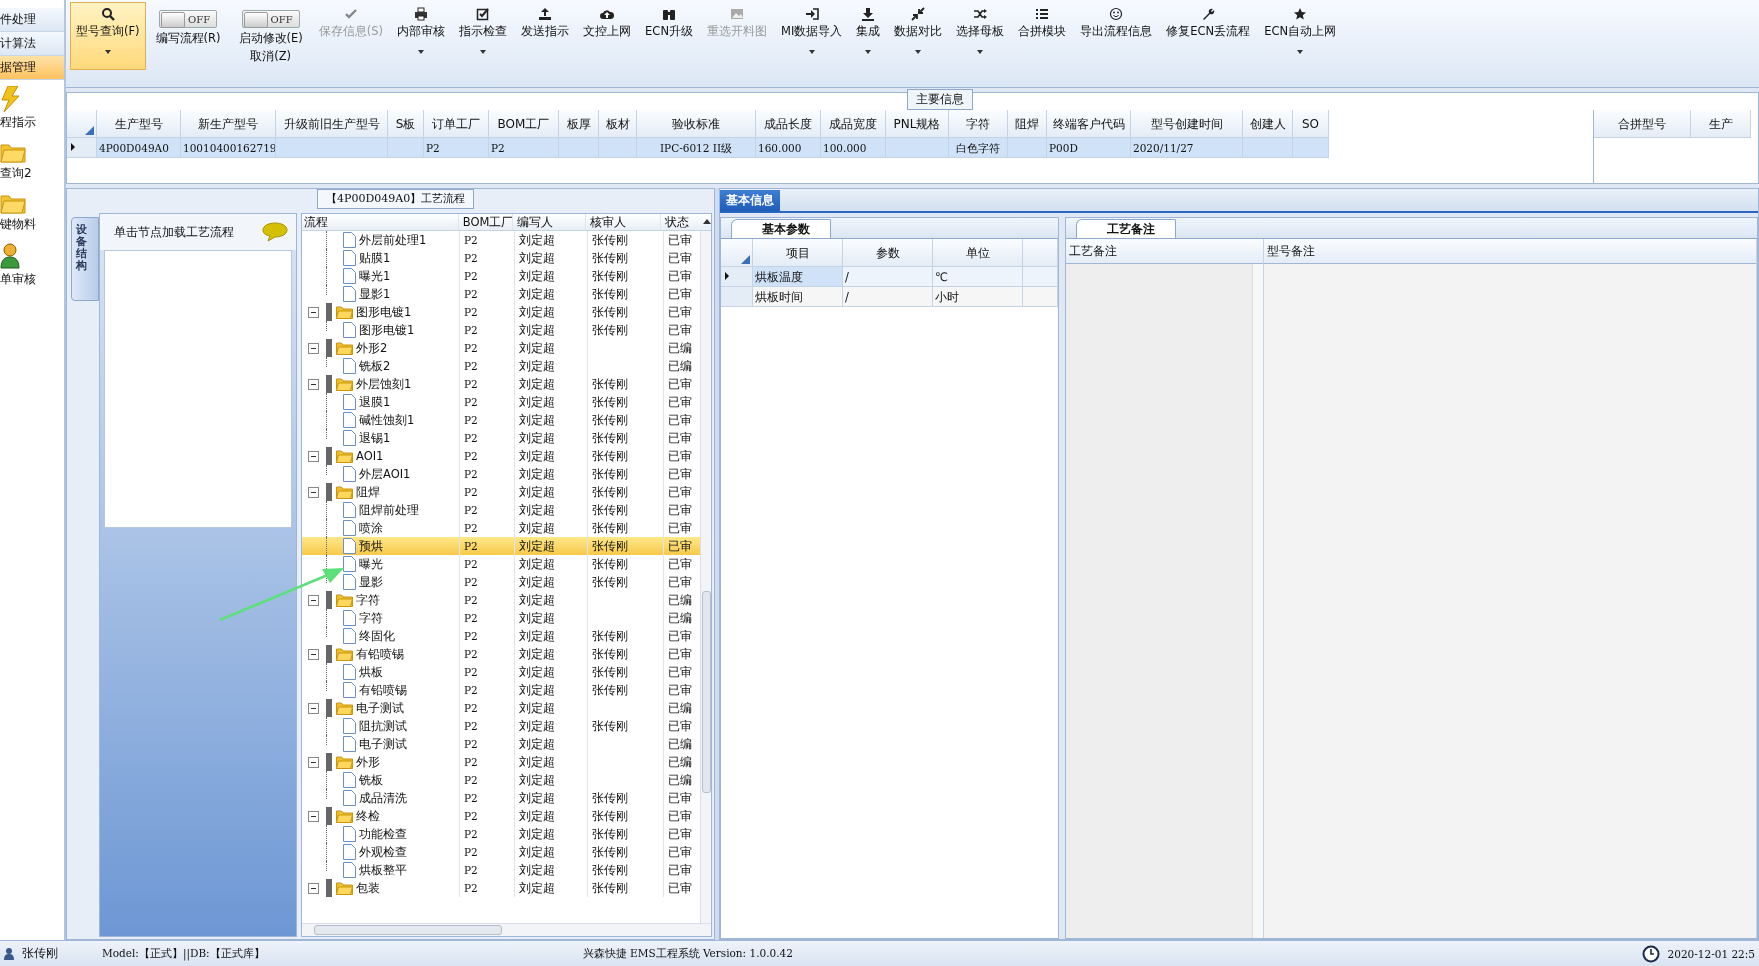 This screenshot has width=1759, height=966. Describe the element at coordinates (1164, 251) in the screenshot. I see `column-header: 工艺备注` at that location.